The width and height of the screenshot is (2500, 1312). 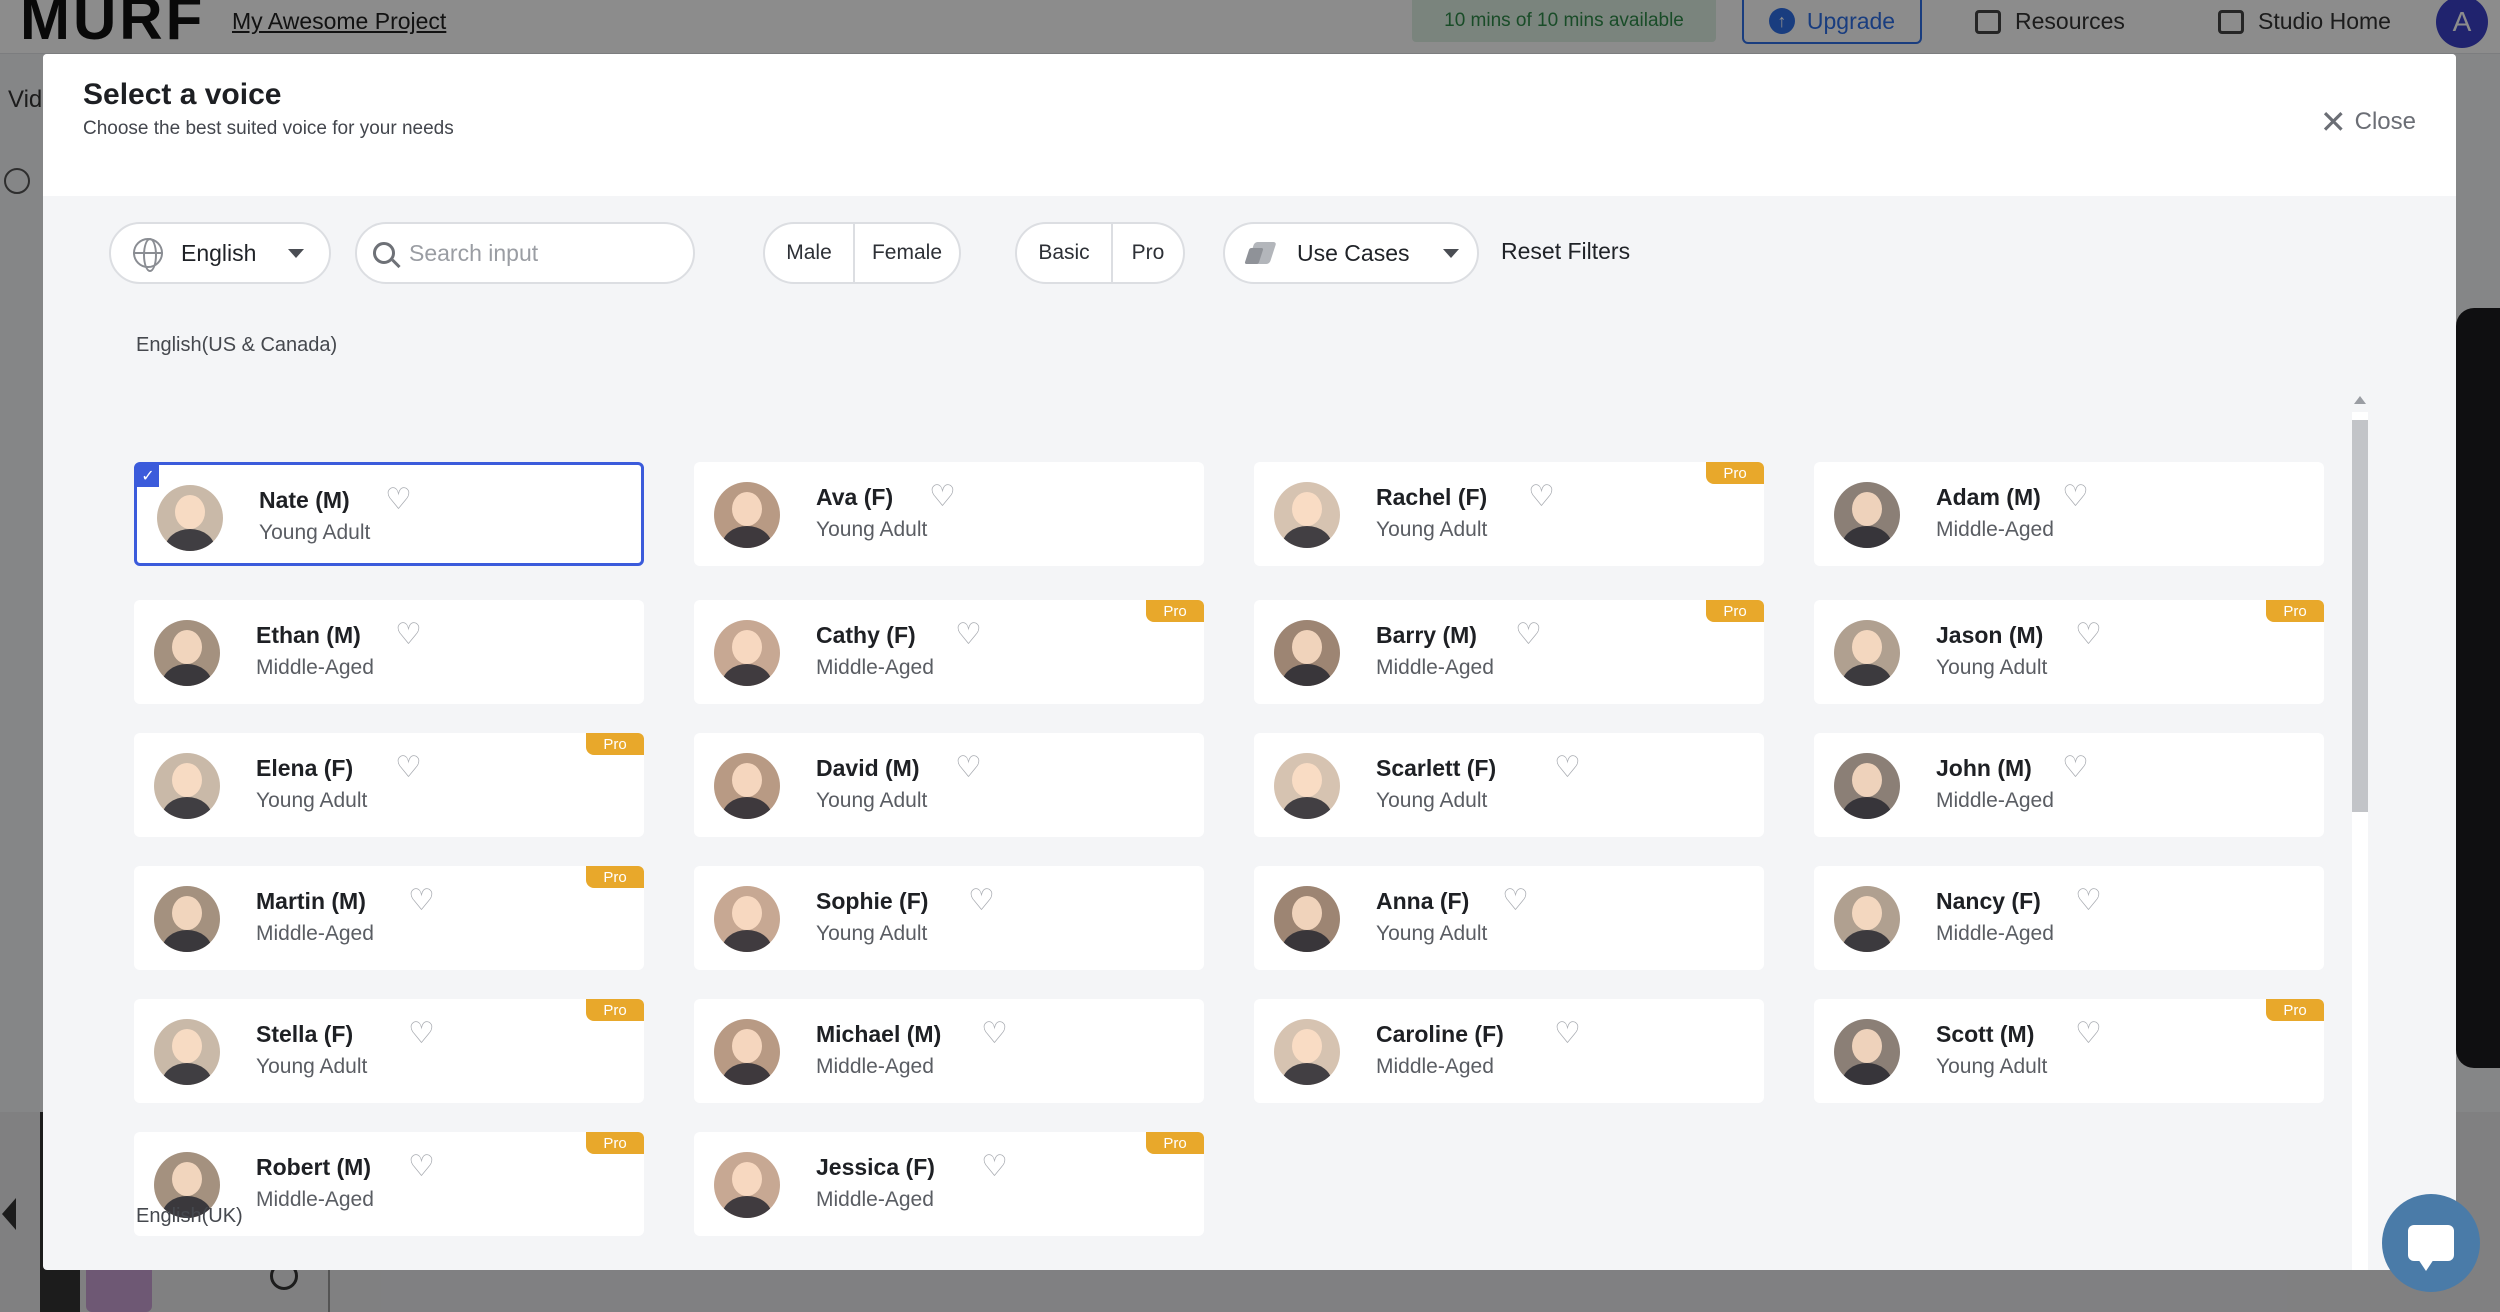 I want to click on search-input, so click(x=539, y=253).